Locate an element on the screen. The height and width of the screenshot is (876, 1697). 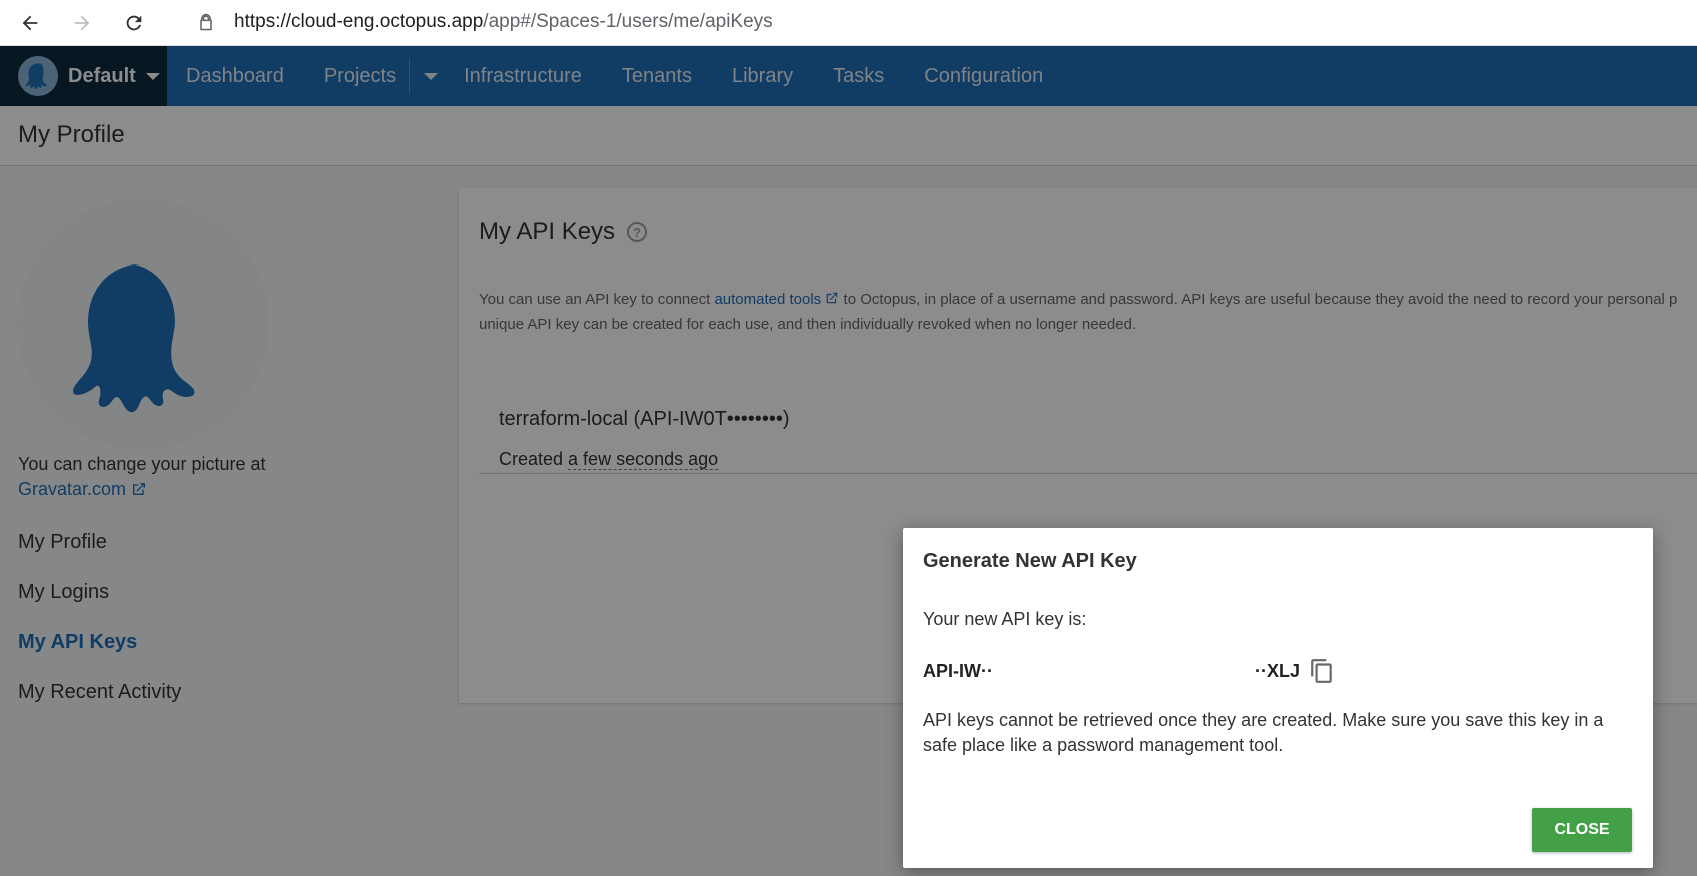
api-key-start: API-IW·· is located at coordinates (958, 670).